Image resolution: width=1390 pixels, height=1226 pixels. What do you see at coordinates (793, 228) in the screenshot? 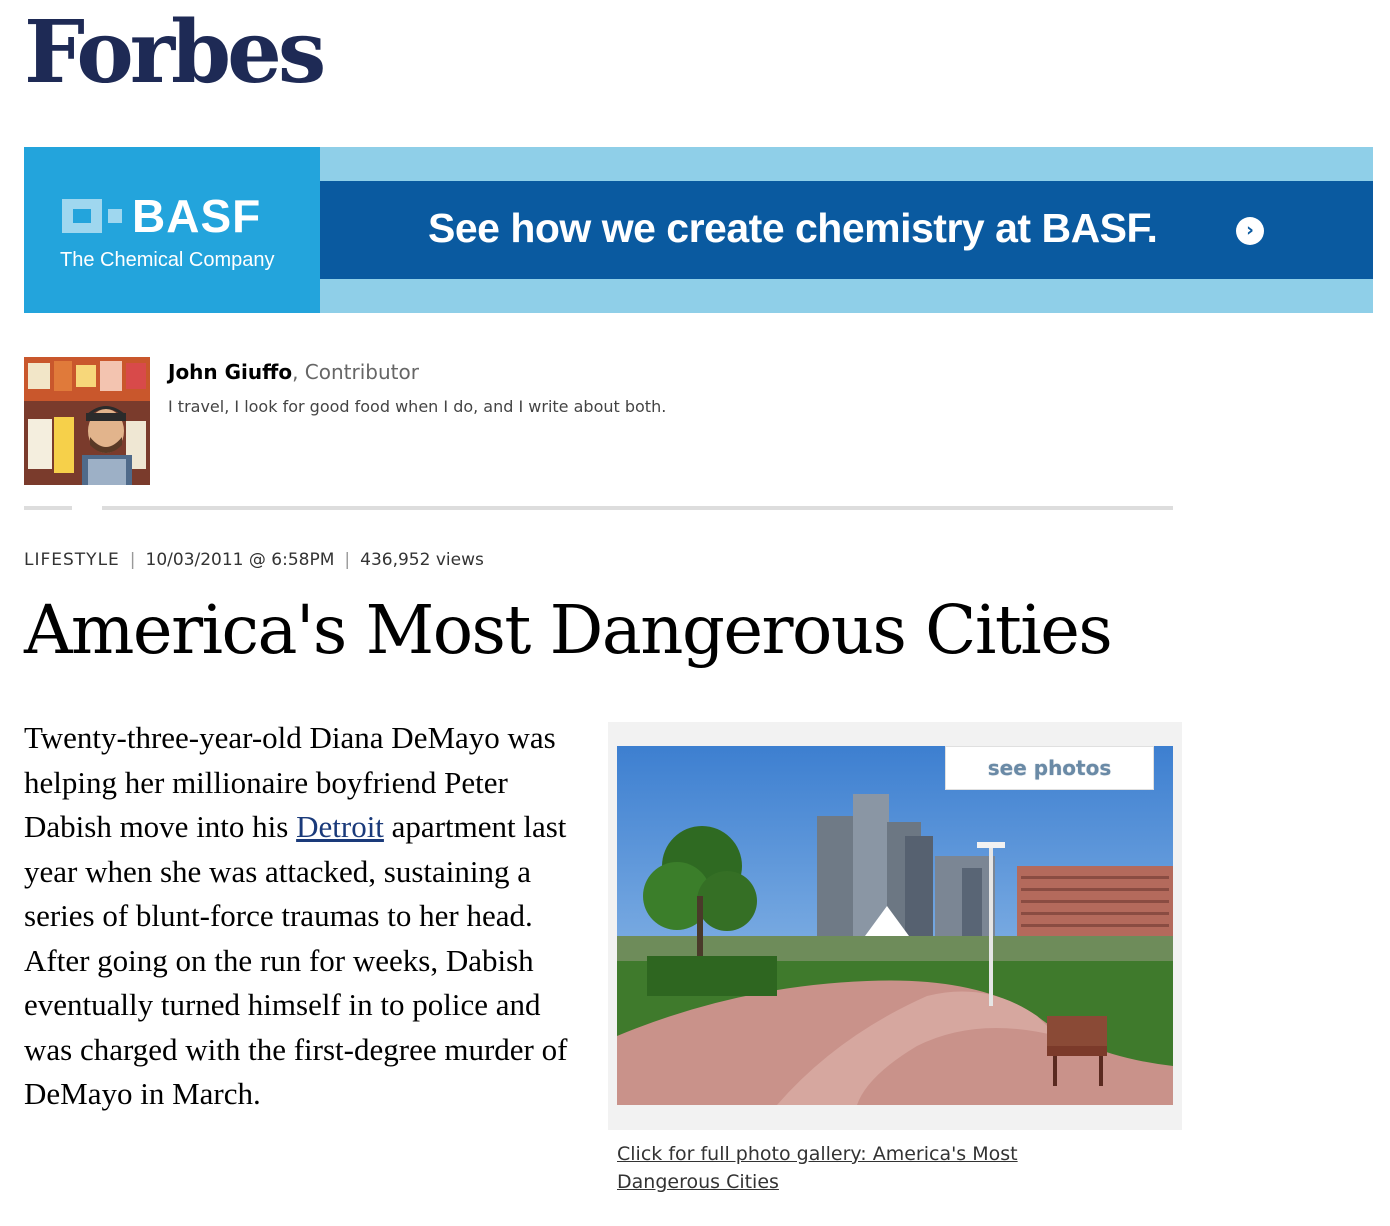
I see `ad-tagline: See how we create chemistry at BASF.` at bounding box center [793, 228].